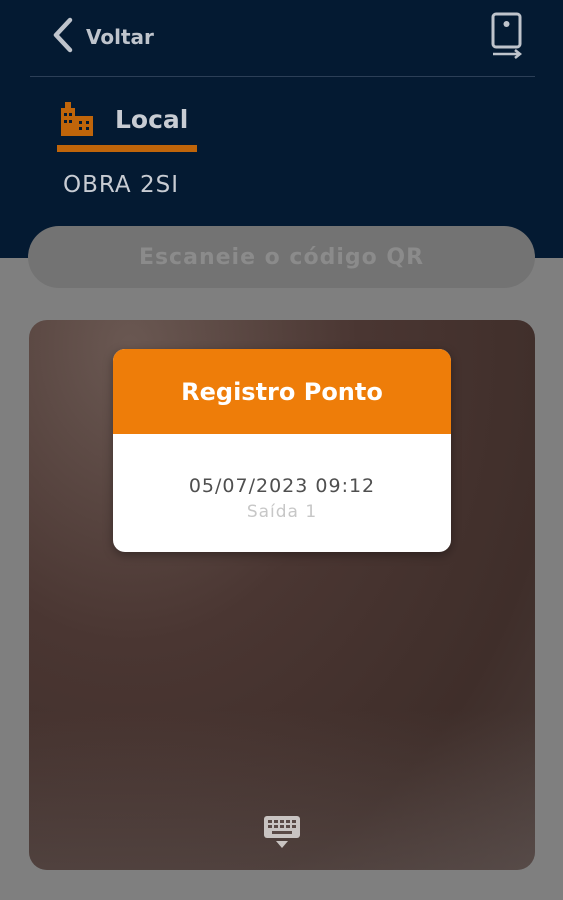 This screenshot has height=900, width=563. I want to click on device-exit-button, so click(508, 36).